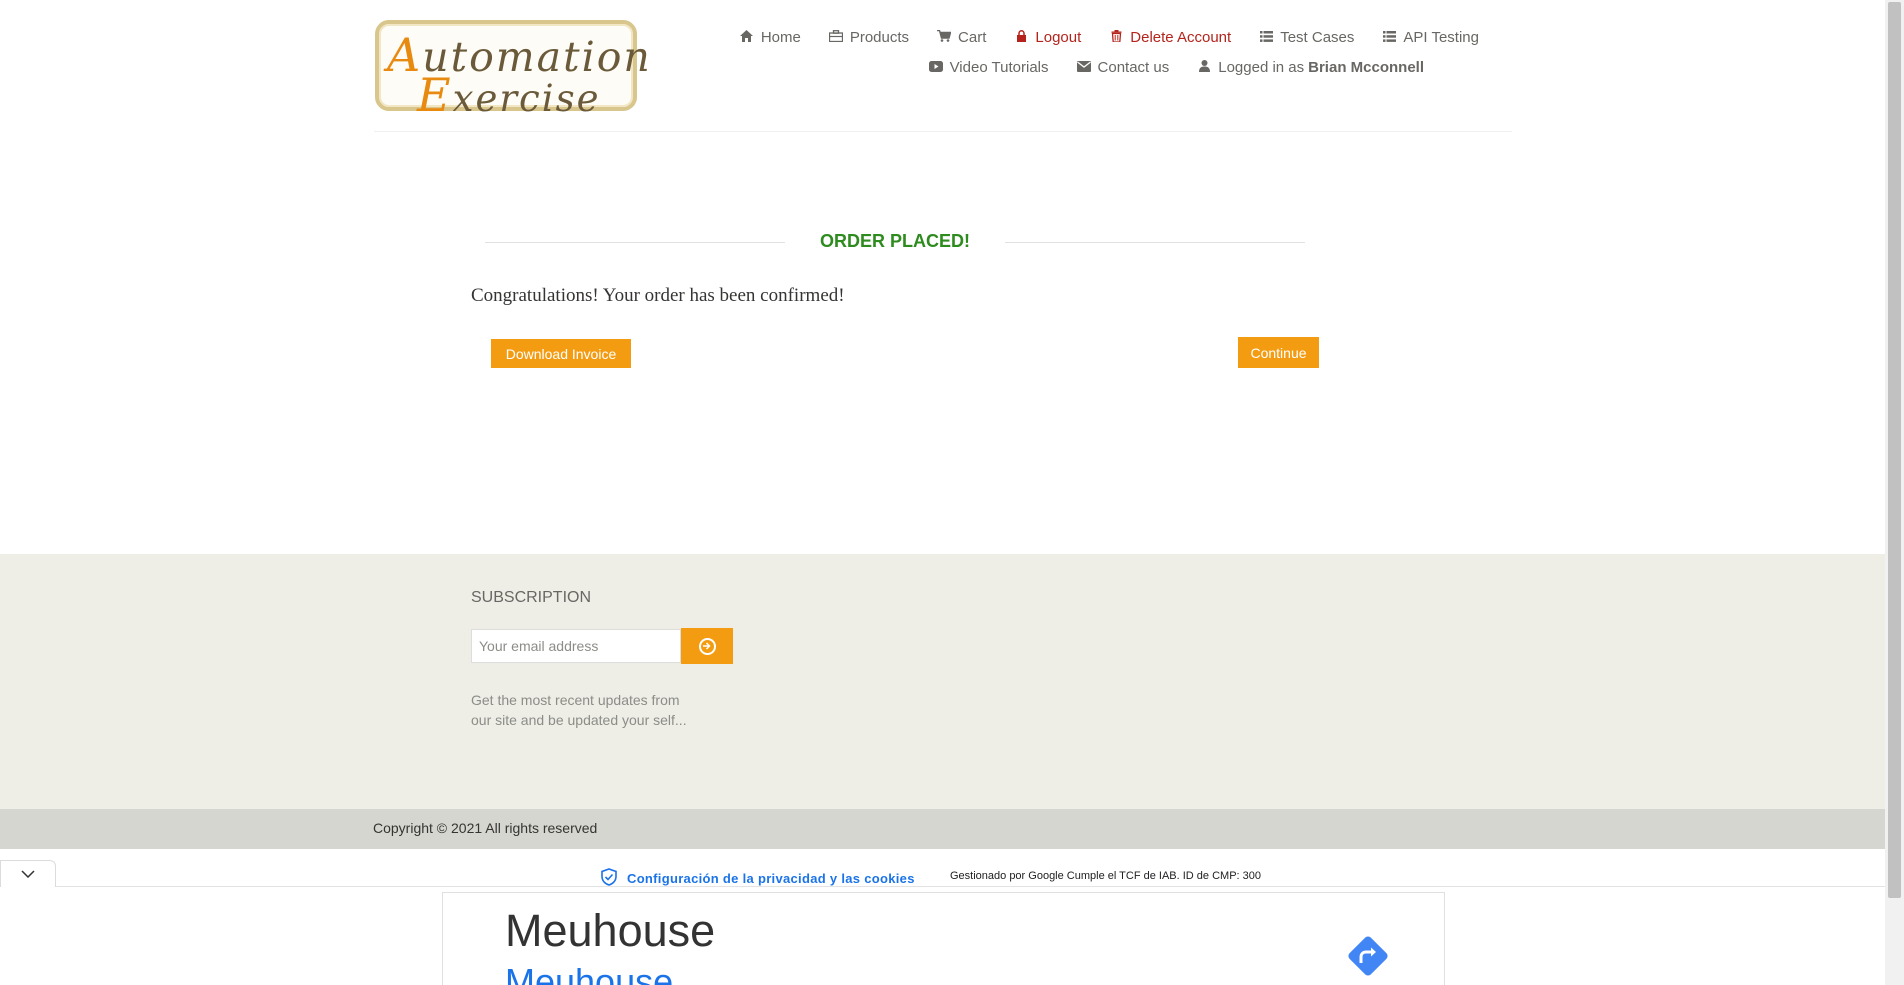 Image resolution: width=1904 pixels, height=985 pixels. I want to click on nav-api-testing: API Testing, so click(1430, 37).